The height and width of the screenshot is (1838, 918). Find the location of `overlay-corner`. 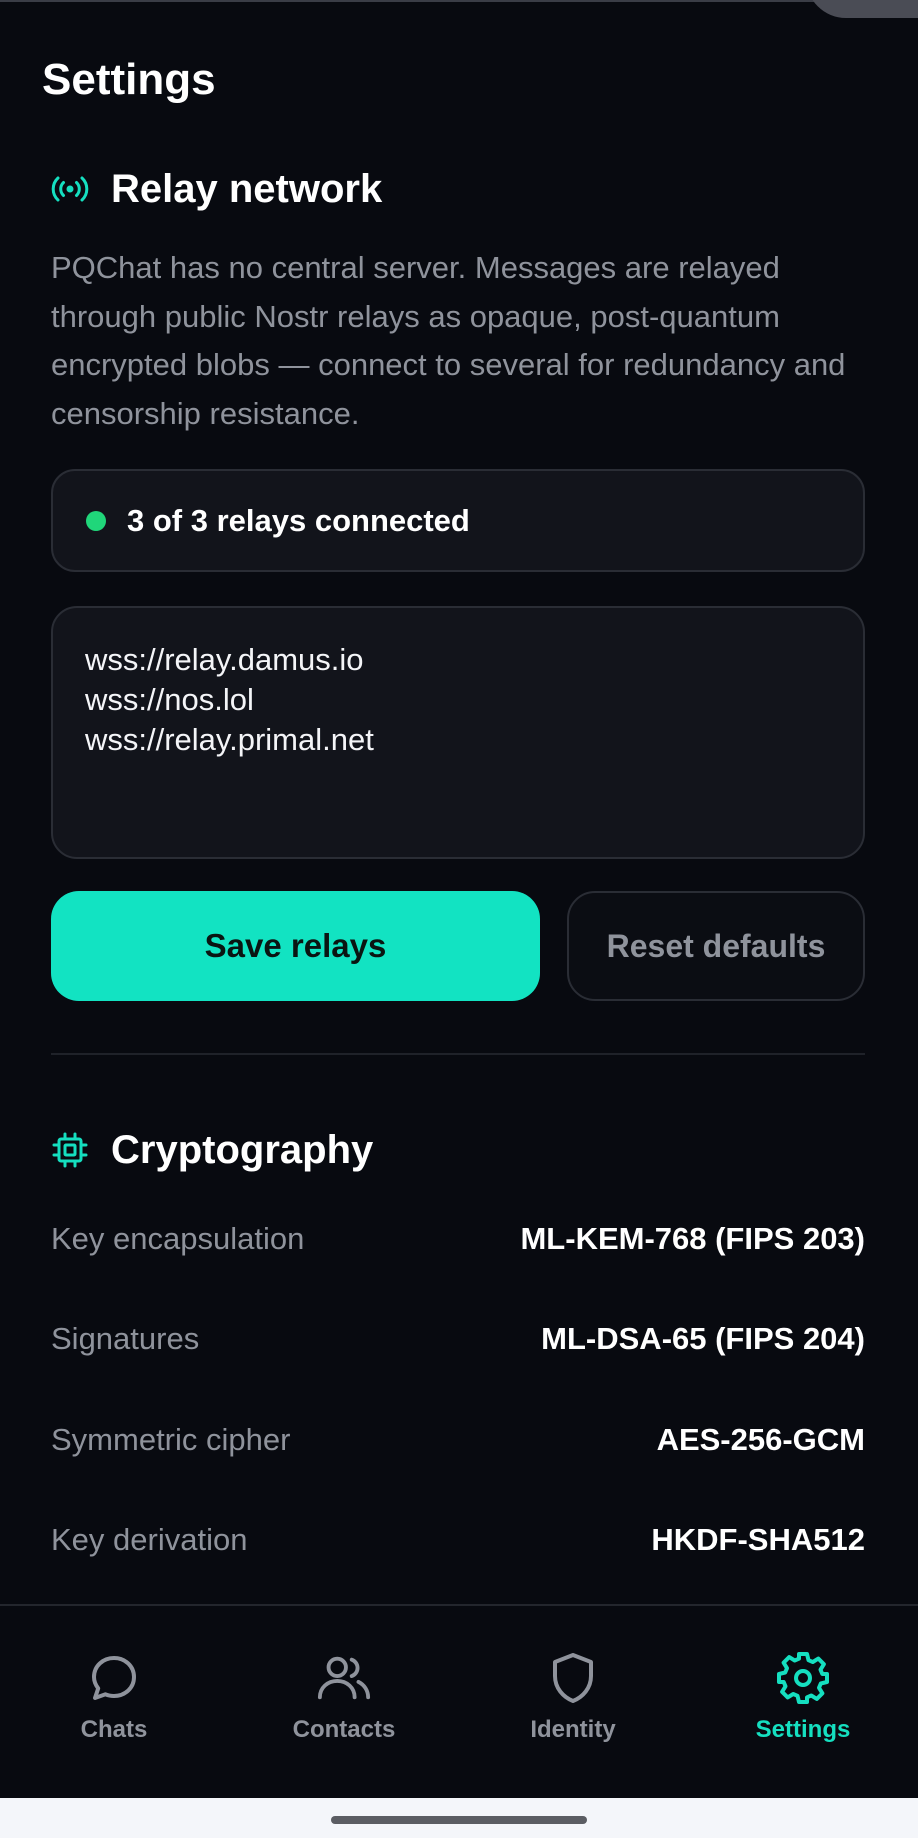

overlay-corner is located at coordinates (862, 9).